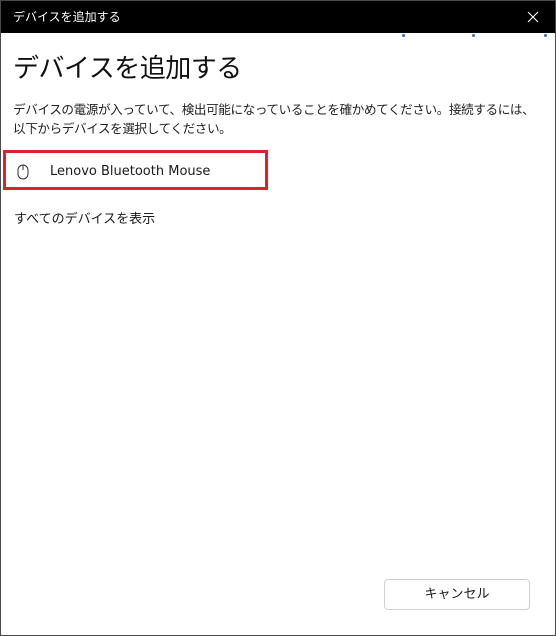 The image size is (556, 636). Describe the element at coordinates (278, 17) in the screenshot. I see `title-bar: デバイスを追加する` at that location.